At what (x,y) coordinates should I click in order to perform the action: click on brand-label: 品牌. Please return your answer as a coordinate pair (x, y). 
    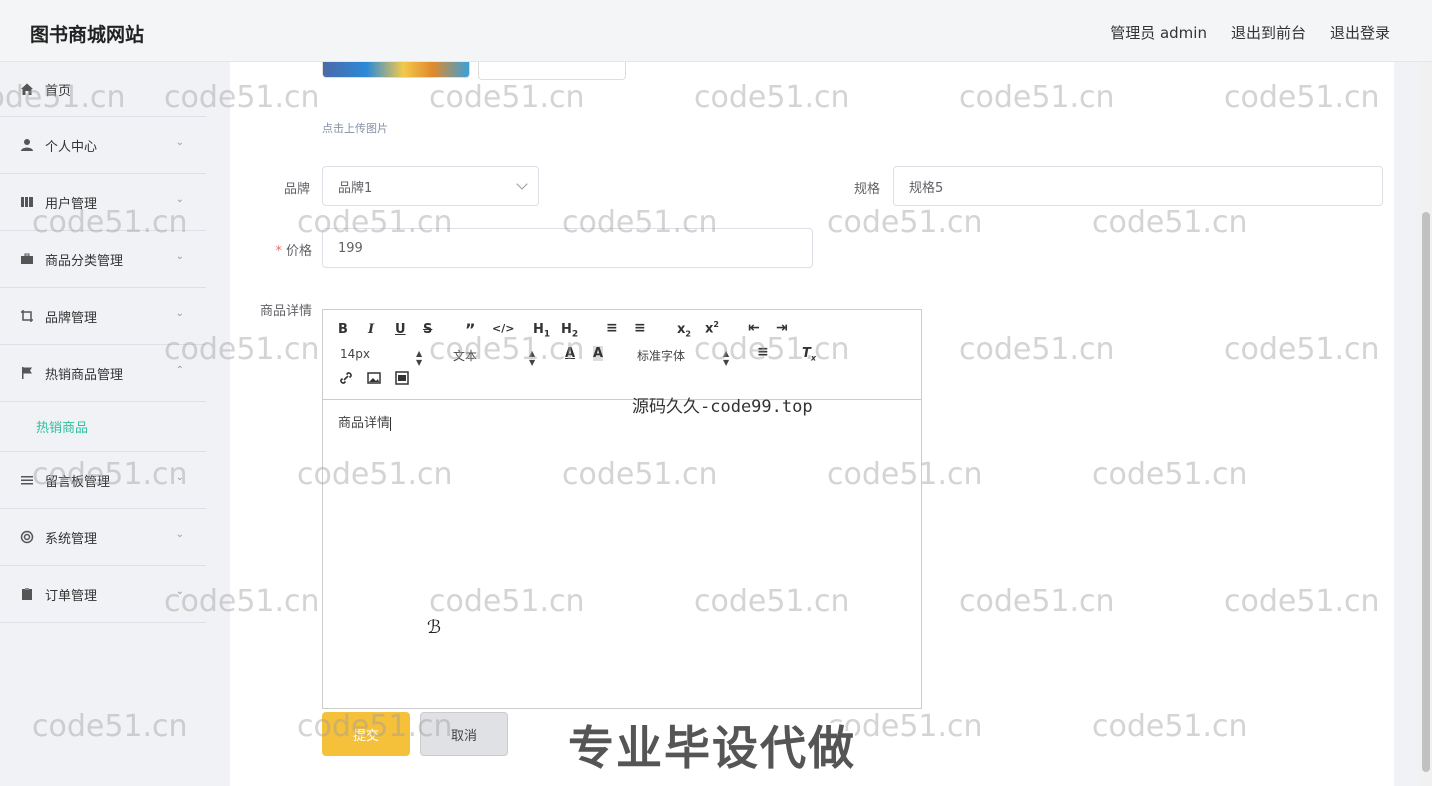
    Looking at the image, I should click on (296, 189).